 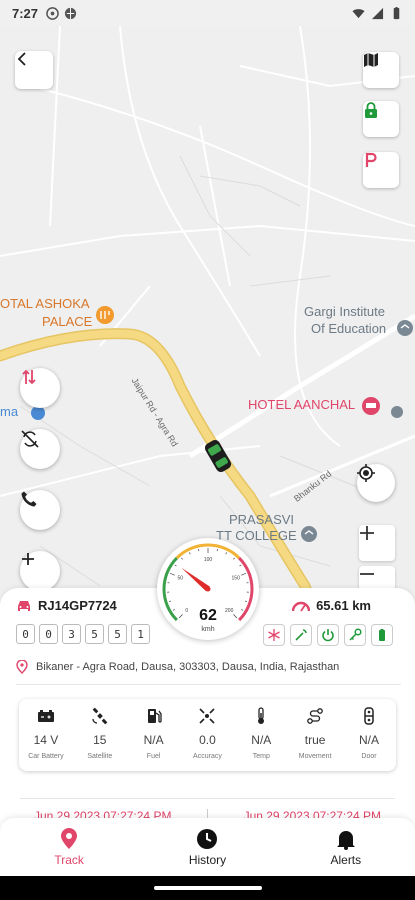 I want to click on stat-label: Door, so click(x=369, y=756).